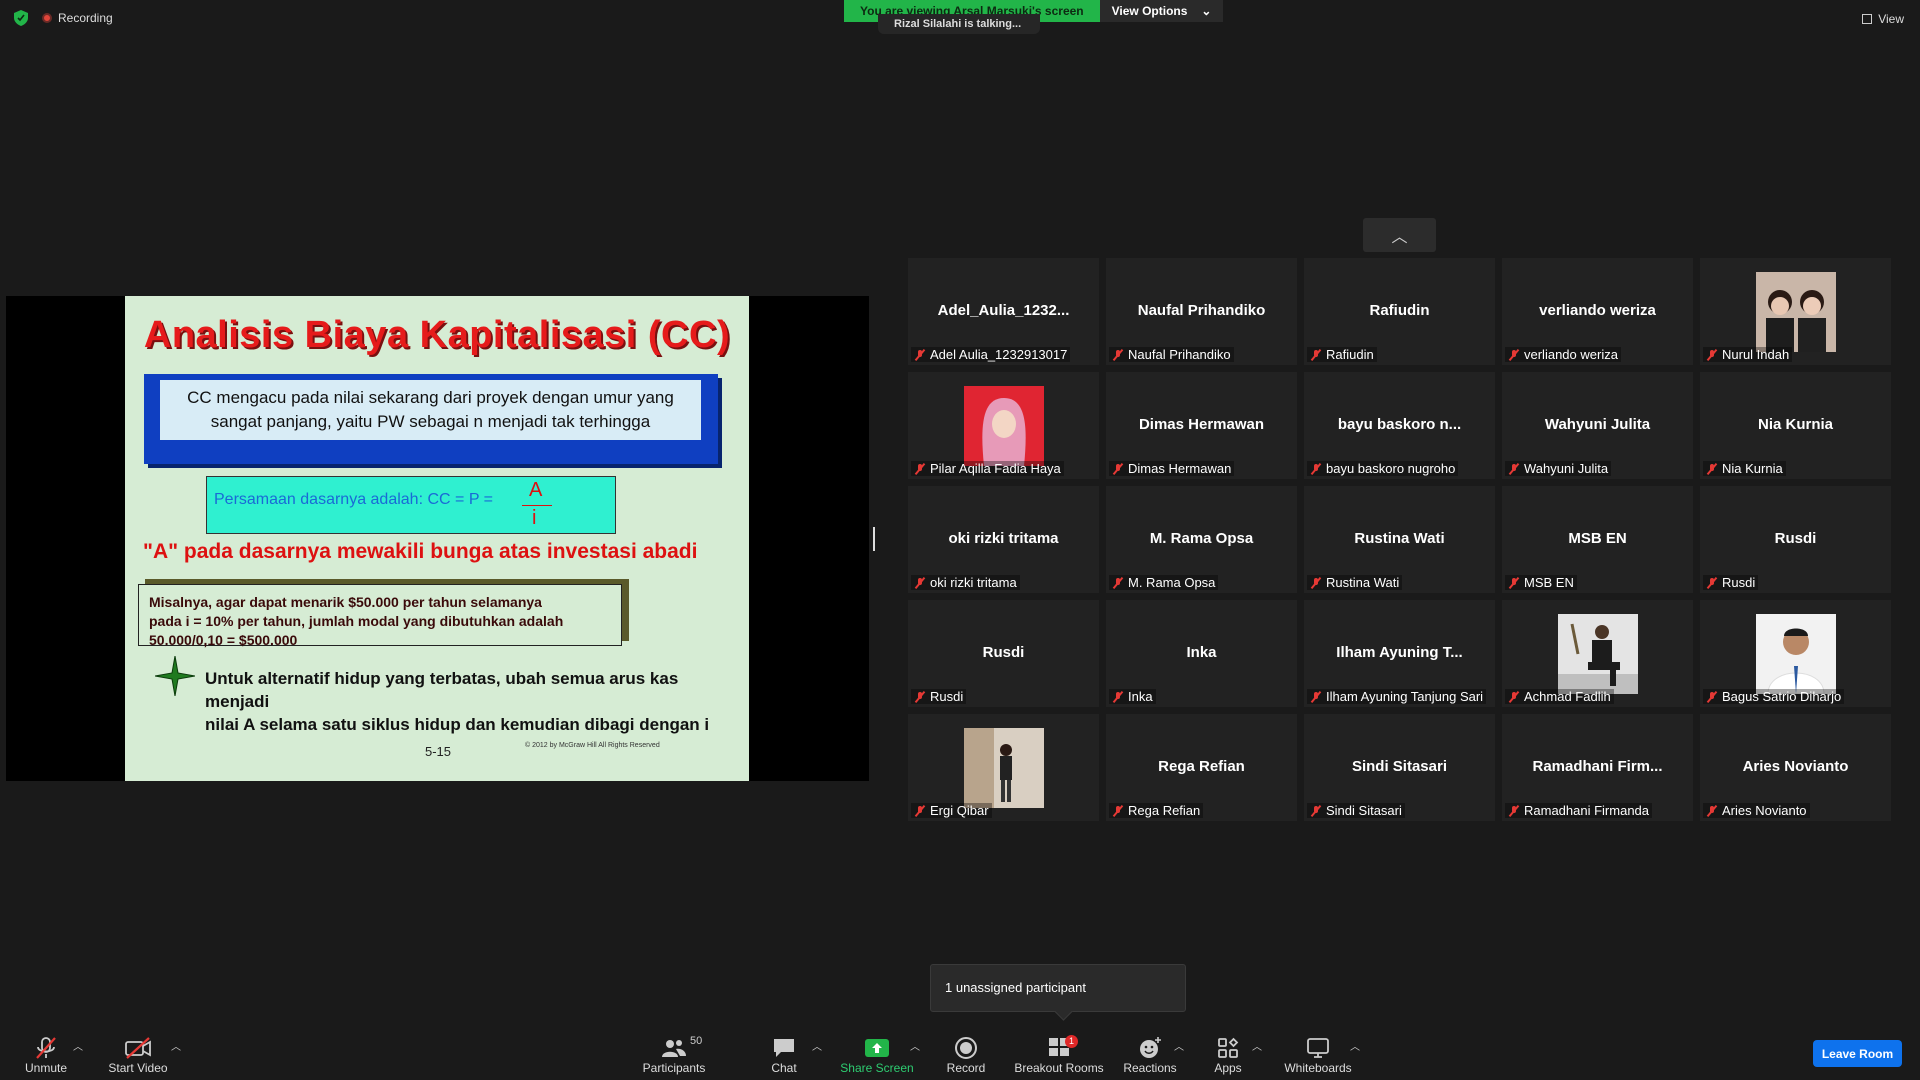  I want to click on participant-tile: MSB EN MSB EN, so click(1597, 539).